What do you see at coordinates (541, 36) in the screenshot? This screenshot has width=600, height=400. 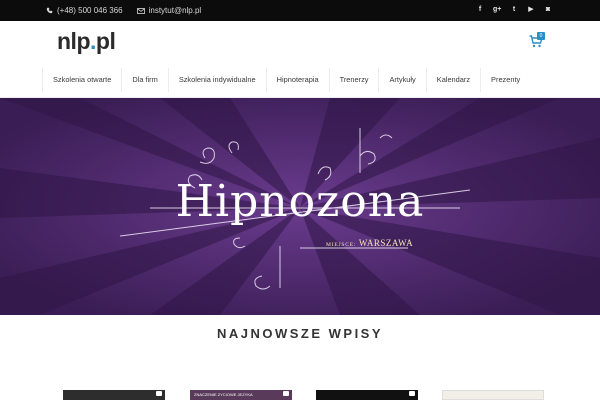 I see `cart-count-badge: 0` at bounding box center [541, 36].